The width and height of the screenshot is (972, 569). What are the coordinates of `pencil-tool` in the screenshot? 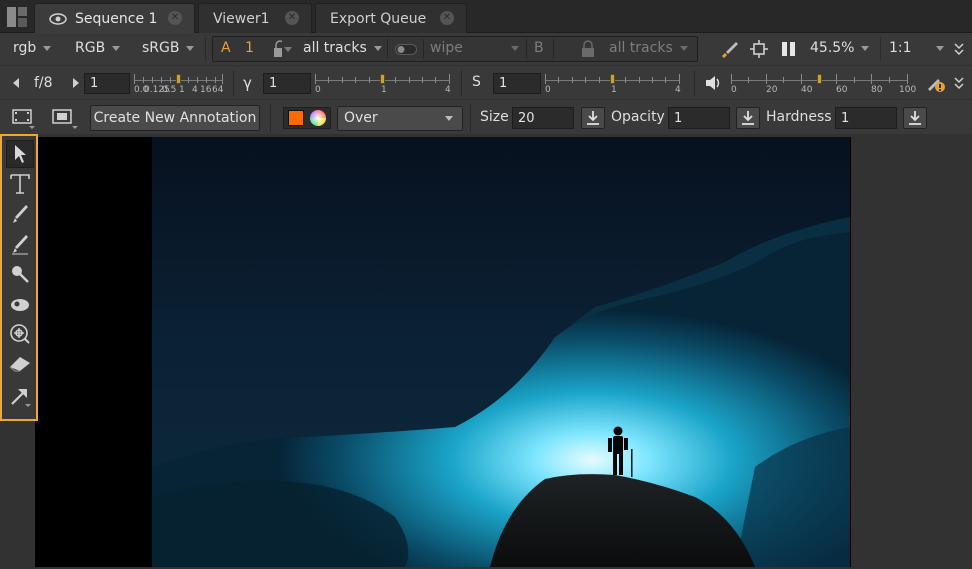 It's located at (20, 244).